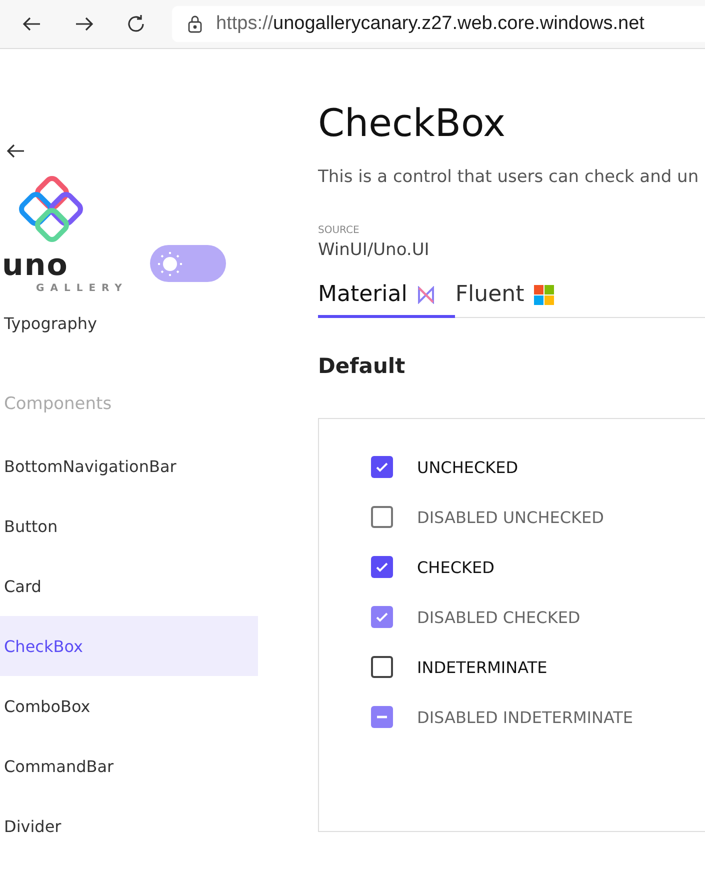 This screenshot has height=877, width=705. What do you see at coordinates (35, 266) in the screenshot?
I see `logo-wordmark: uno` at bounding box center [35, 266].